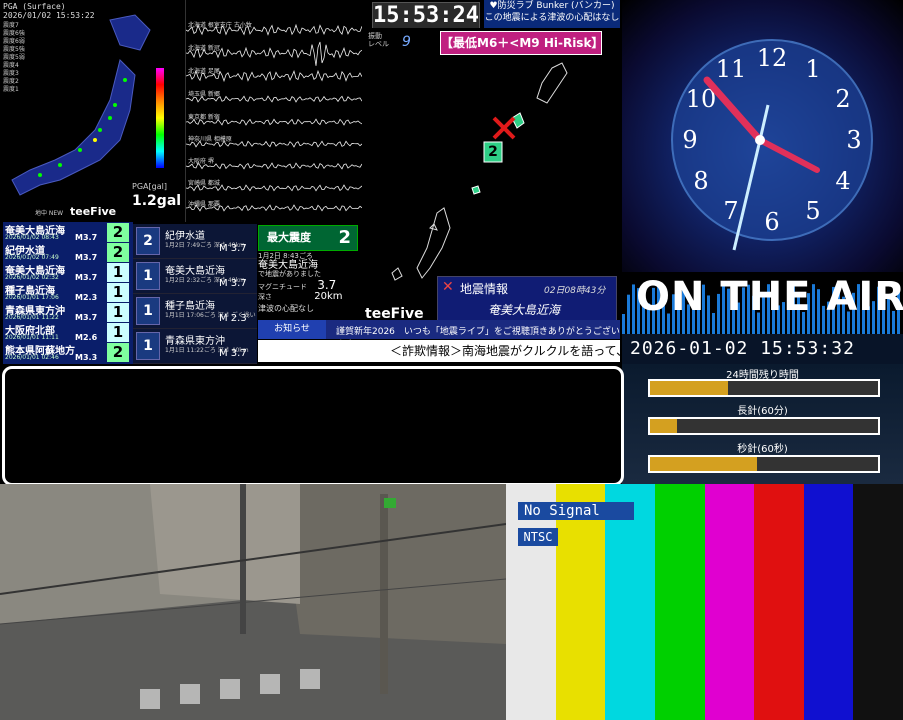  What do you see at coordinates (575, 291) in the screenshot?
I see `eq-info-date: 02日08時43分` at bounding box center [575, 291].